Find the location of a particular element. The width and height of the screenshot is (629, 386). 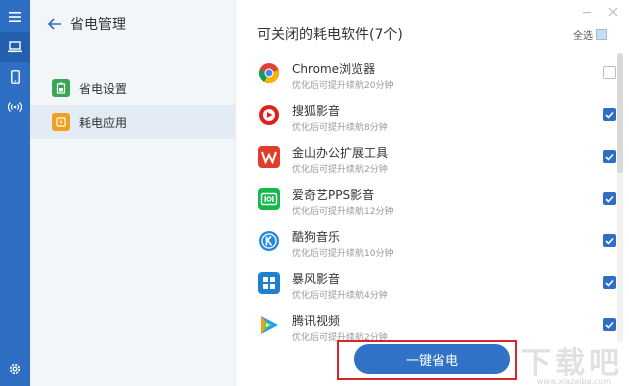

app-name: 酷狗音乐 is located at coordinates (316, 237).